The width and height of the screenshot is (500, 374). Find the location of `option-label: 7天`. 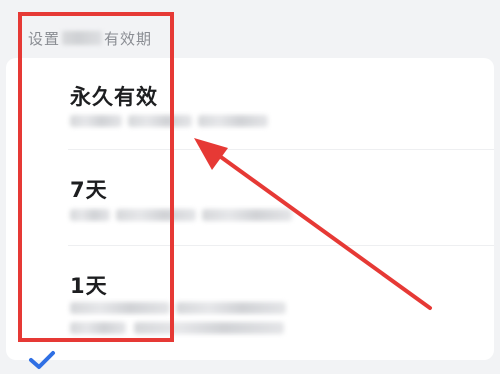

option-label: 7天 is located at coordinates (89, 190).